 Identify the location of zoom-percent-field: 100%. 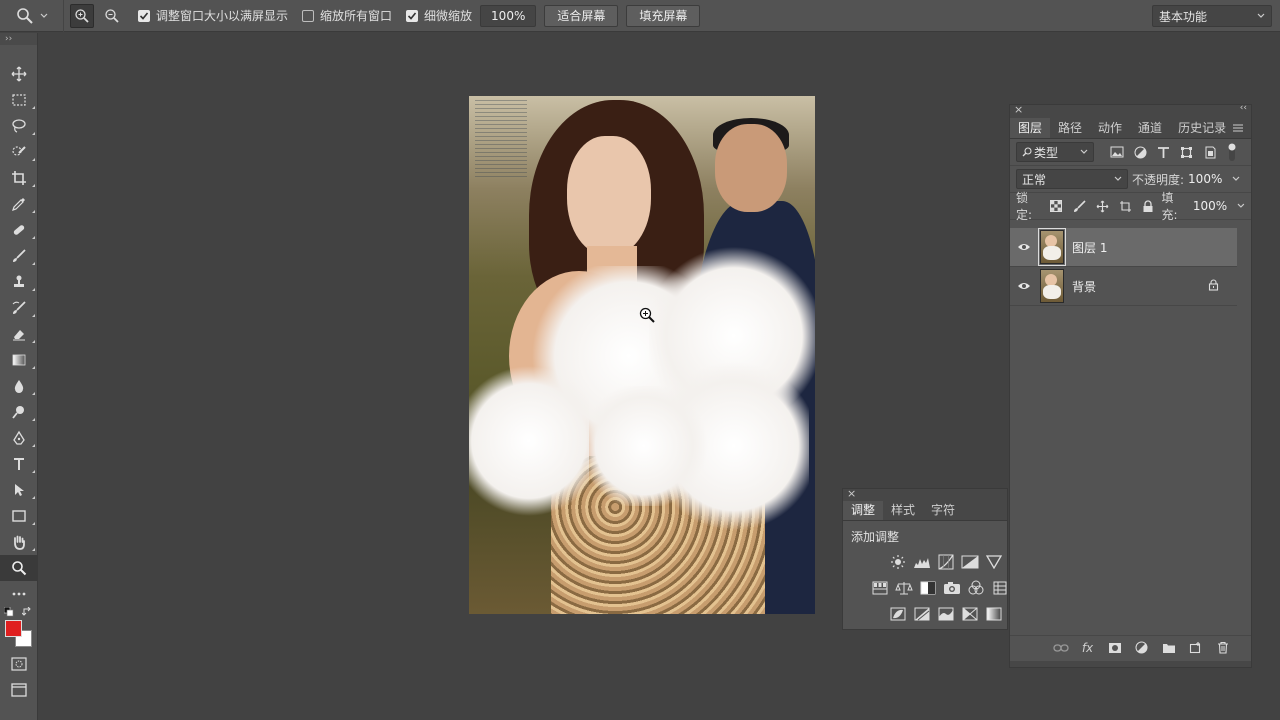
(508, 15).